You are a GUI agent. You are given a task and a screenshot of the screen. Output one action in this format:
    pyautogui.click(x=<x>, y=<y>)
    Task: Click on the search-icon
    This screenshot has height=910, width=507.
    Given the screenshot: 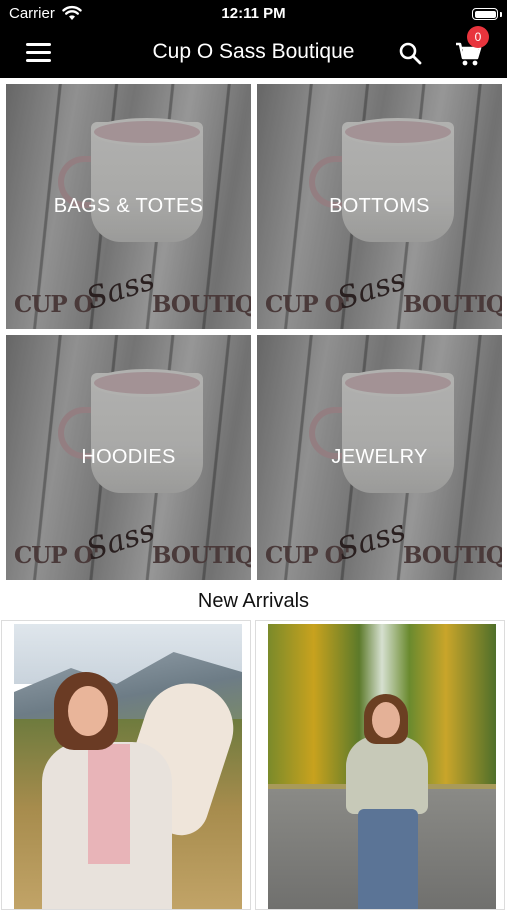 What is the action you would take?
    pyautogui.click(x=410, y=53)
    